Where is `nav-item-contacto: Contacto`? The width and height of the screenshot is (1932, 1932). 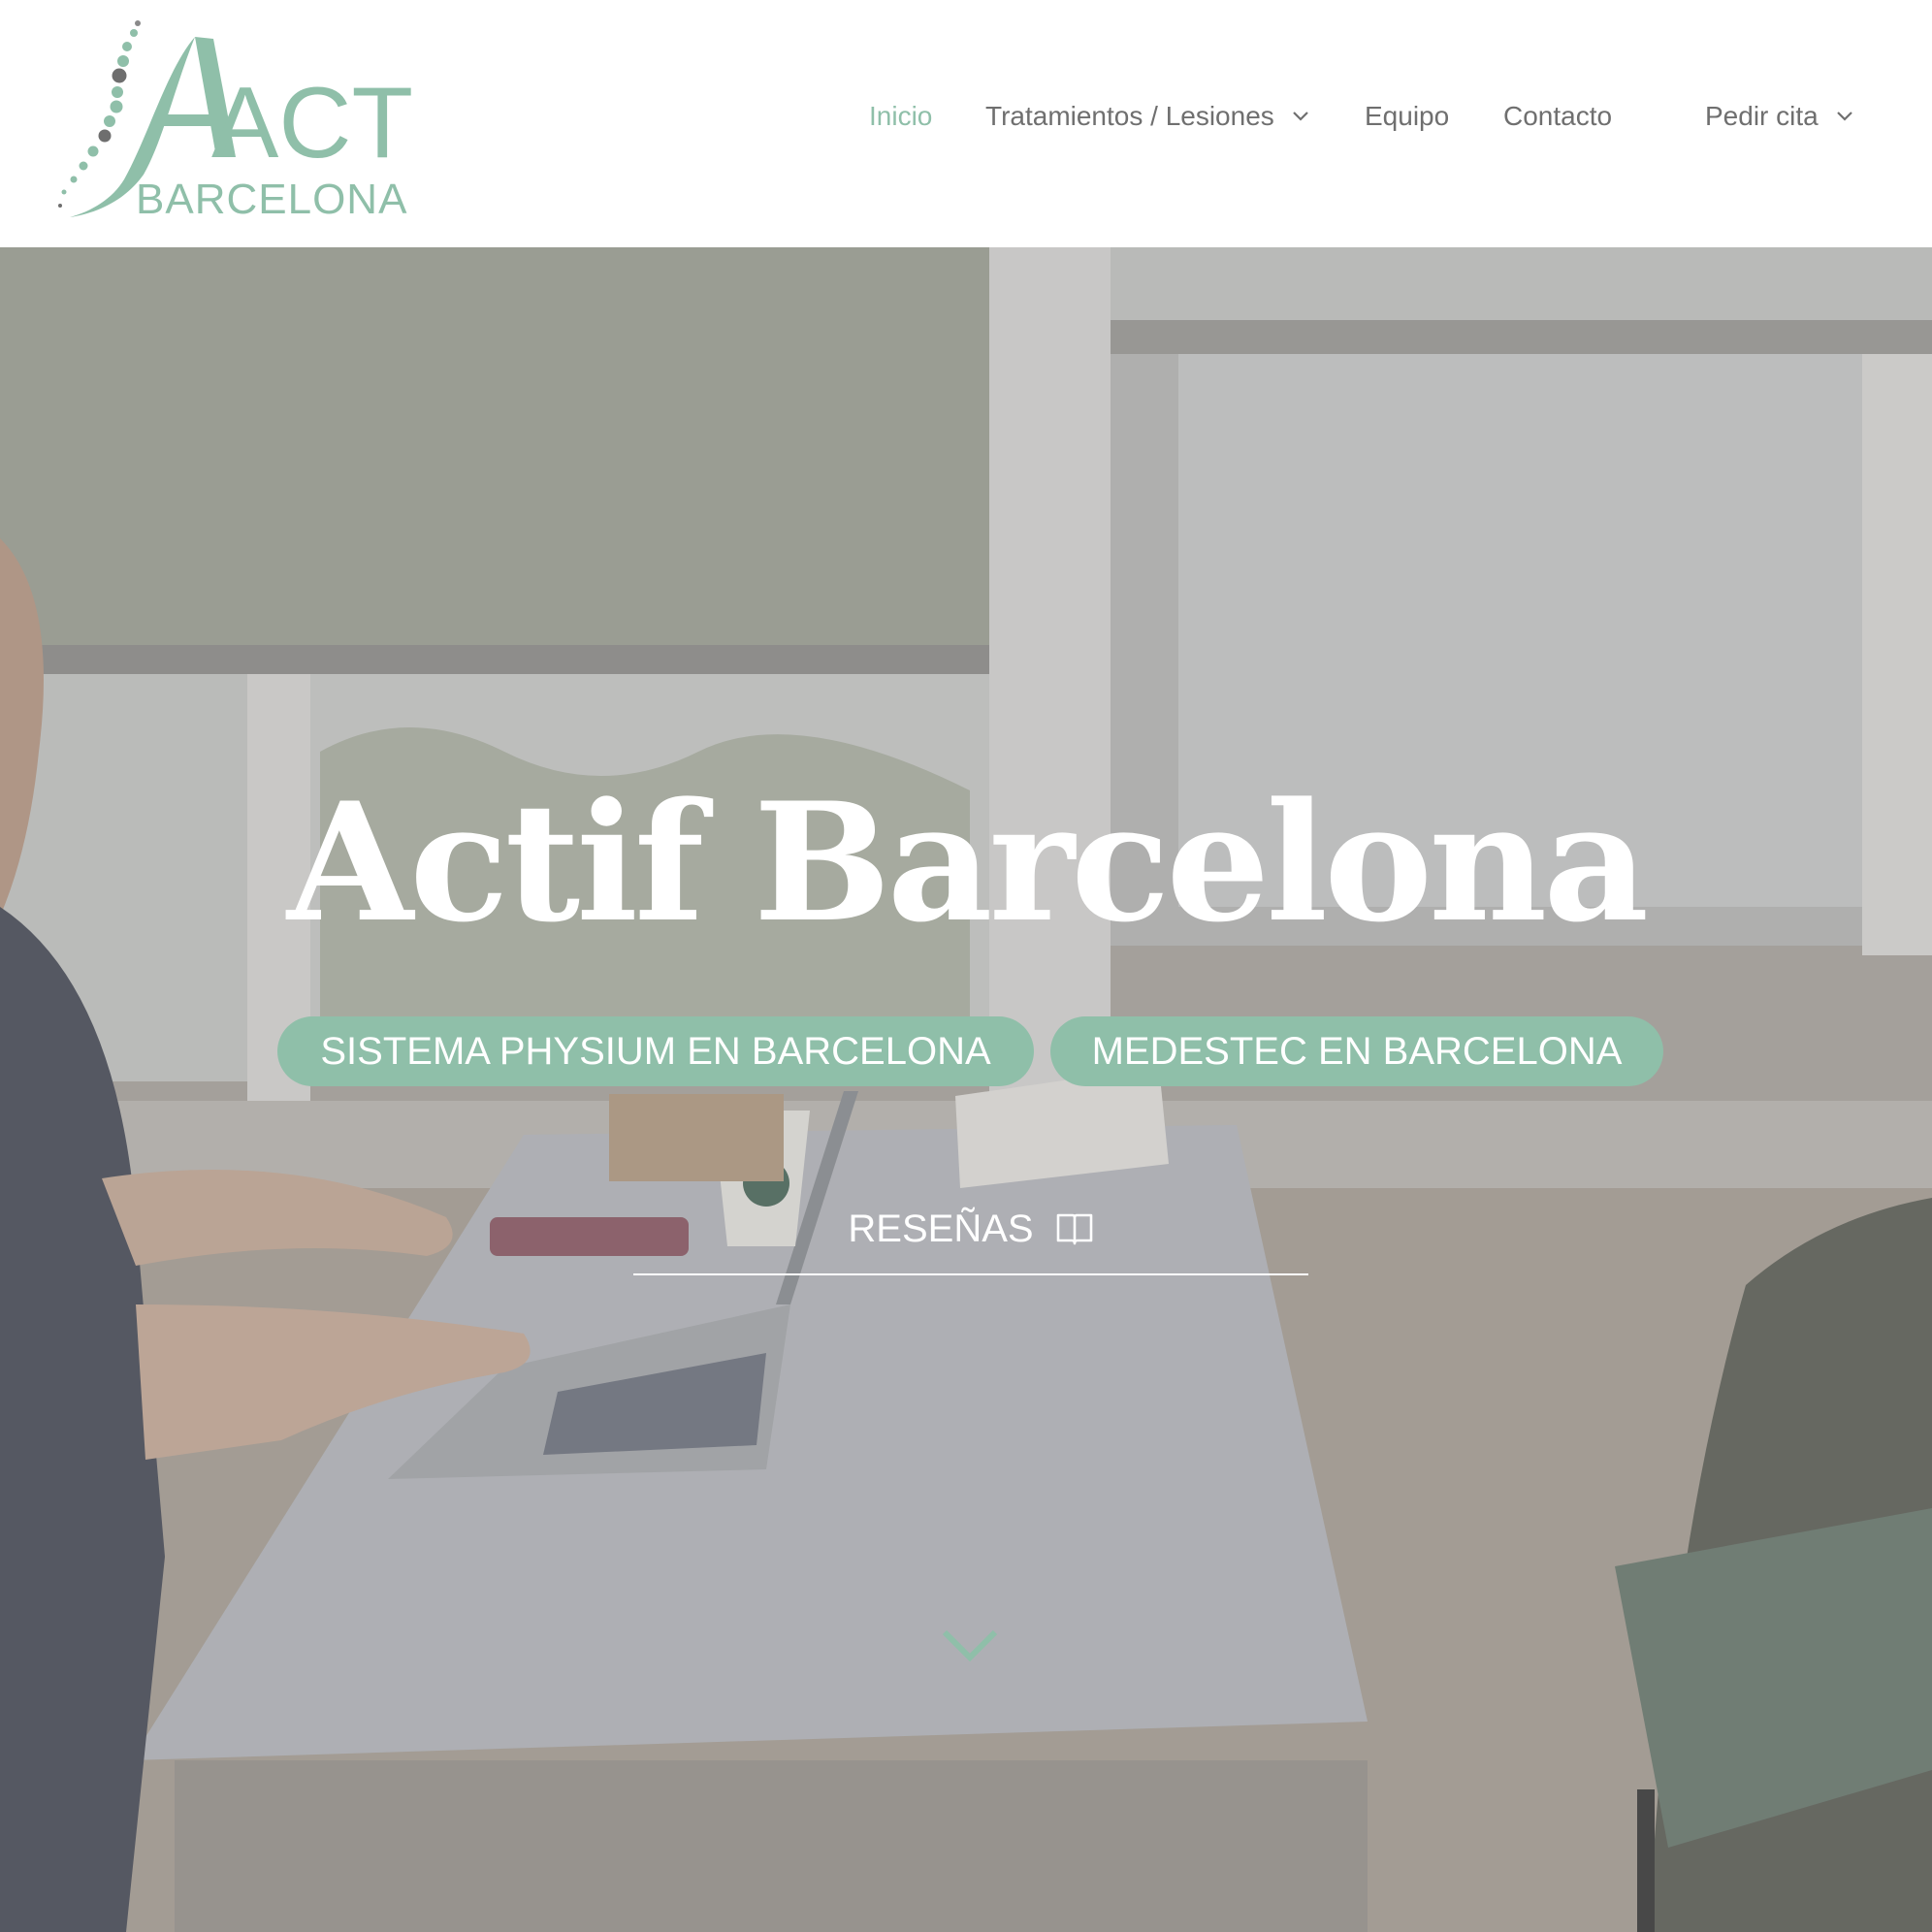
nav-item-contacto: Contacto is located at coordinates (1557, 116).